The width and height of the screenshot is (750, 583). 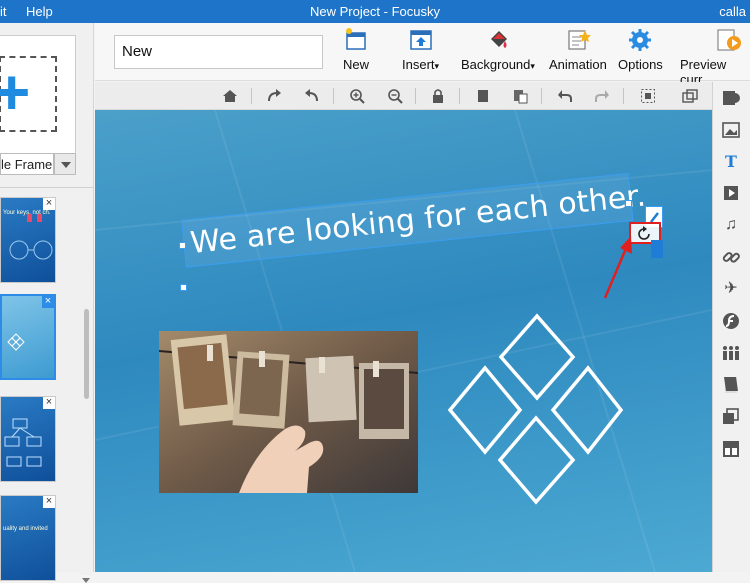 I want to click on undo-icon, so click(x=565, y=96).